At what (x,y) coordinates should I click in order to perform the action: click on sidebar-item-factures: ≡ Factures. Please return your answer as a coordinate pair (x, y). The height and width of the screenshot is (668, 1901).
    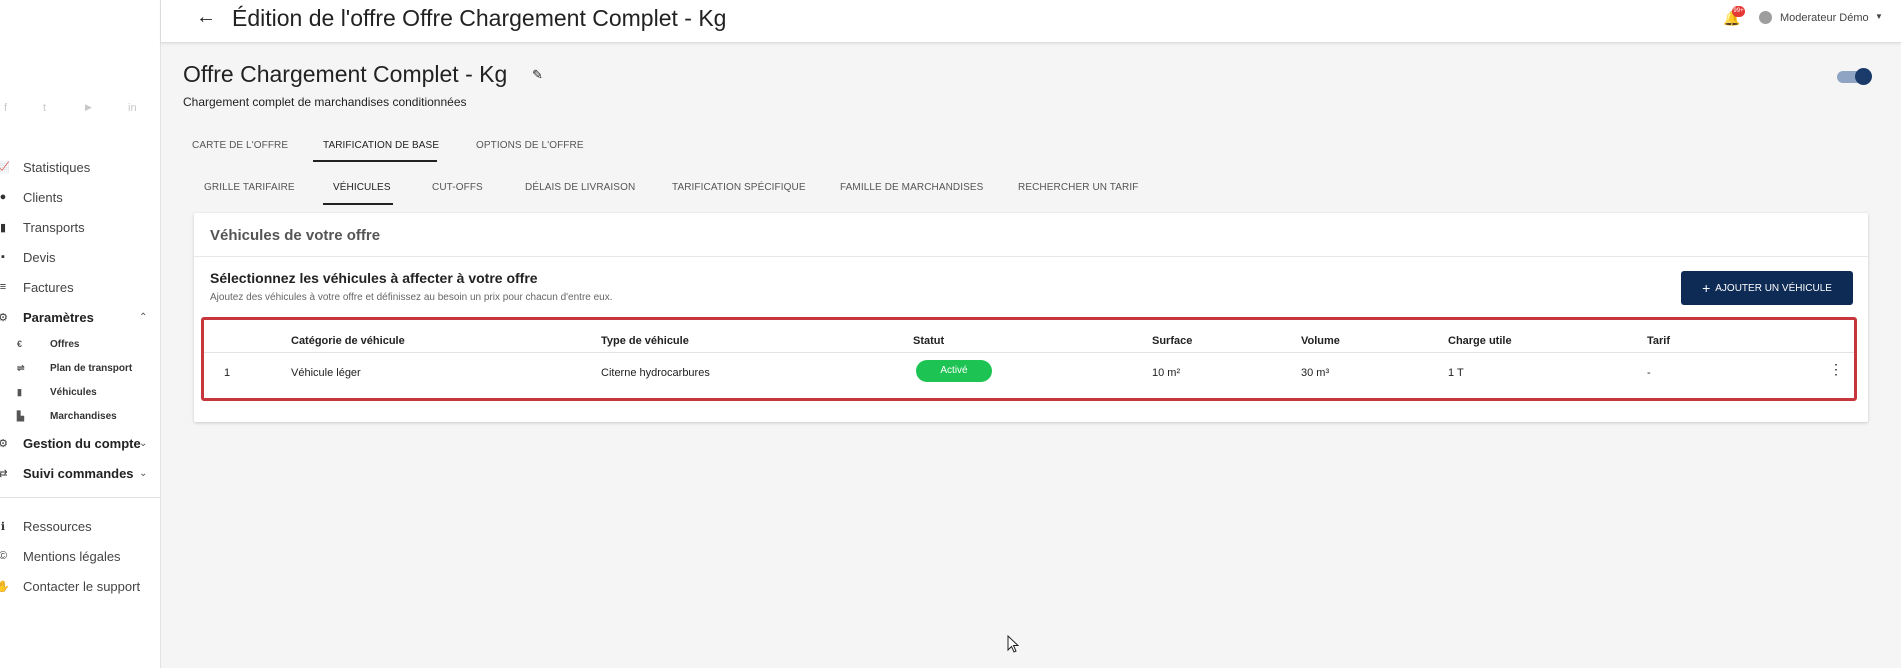
    Looking at the image, I should click on (80, 287).